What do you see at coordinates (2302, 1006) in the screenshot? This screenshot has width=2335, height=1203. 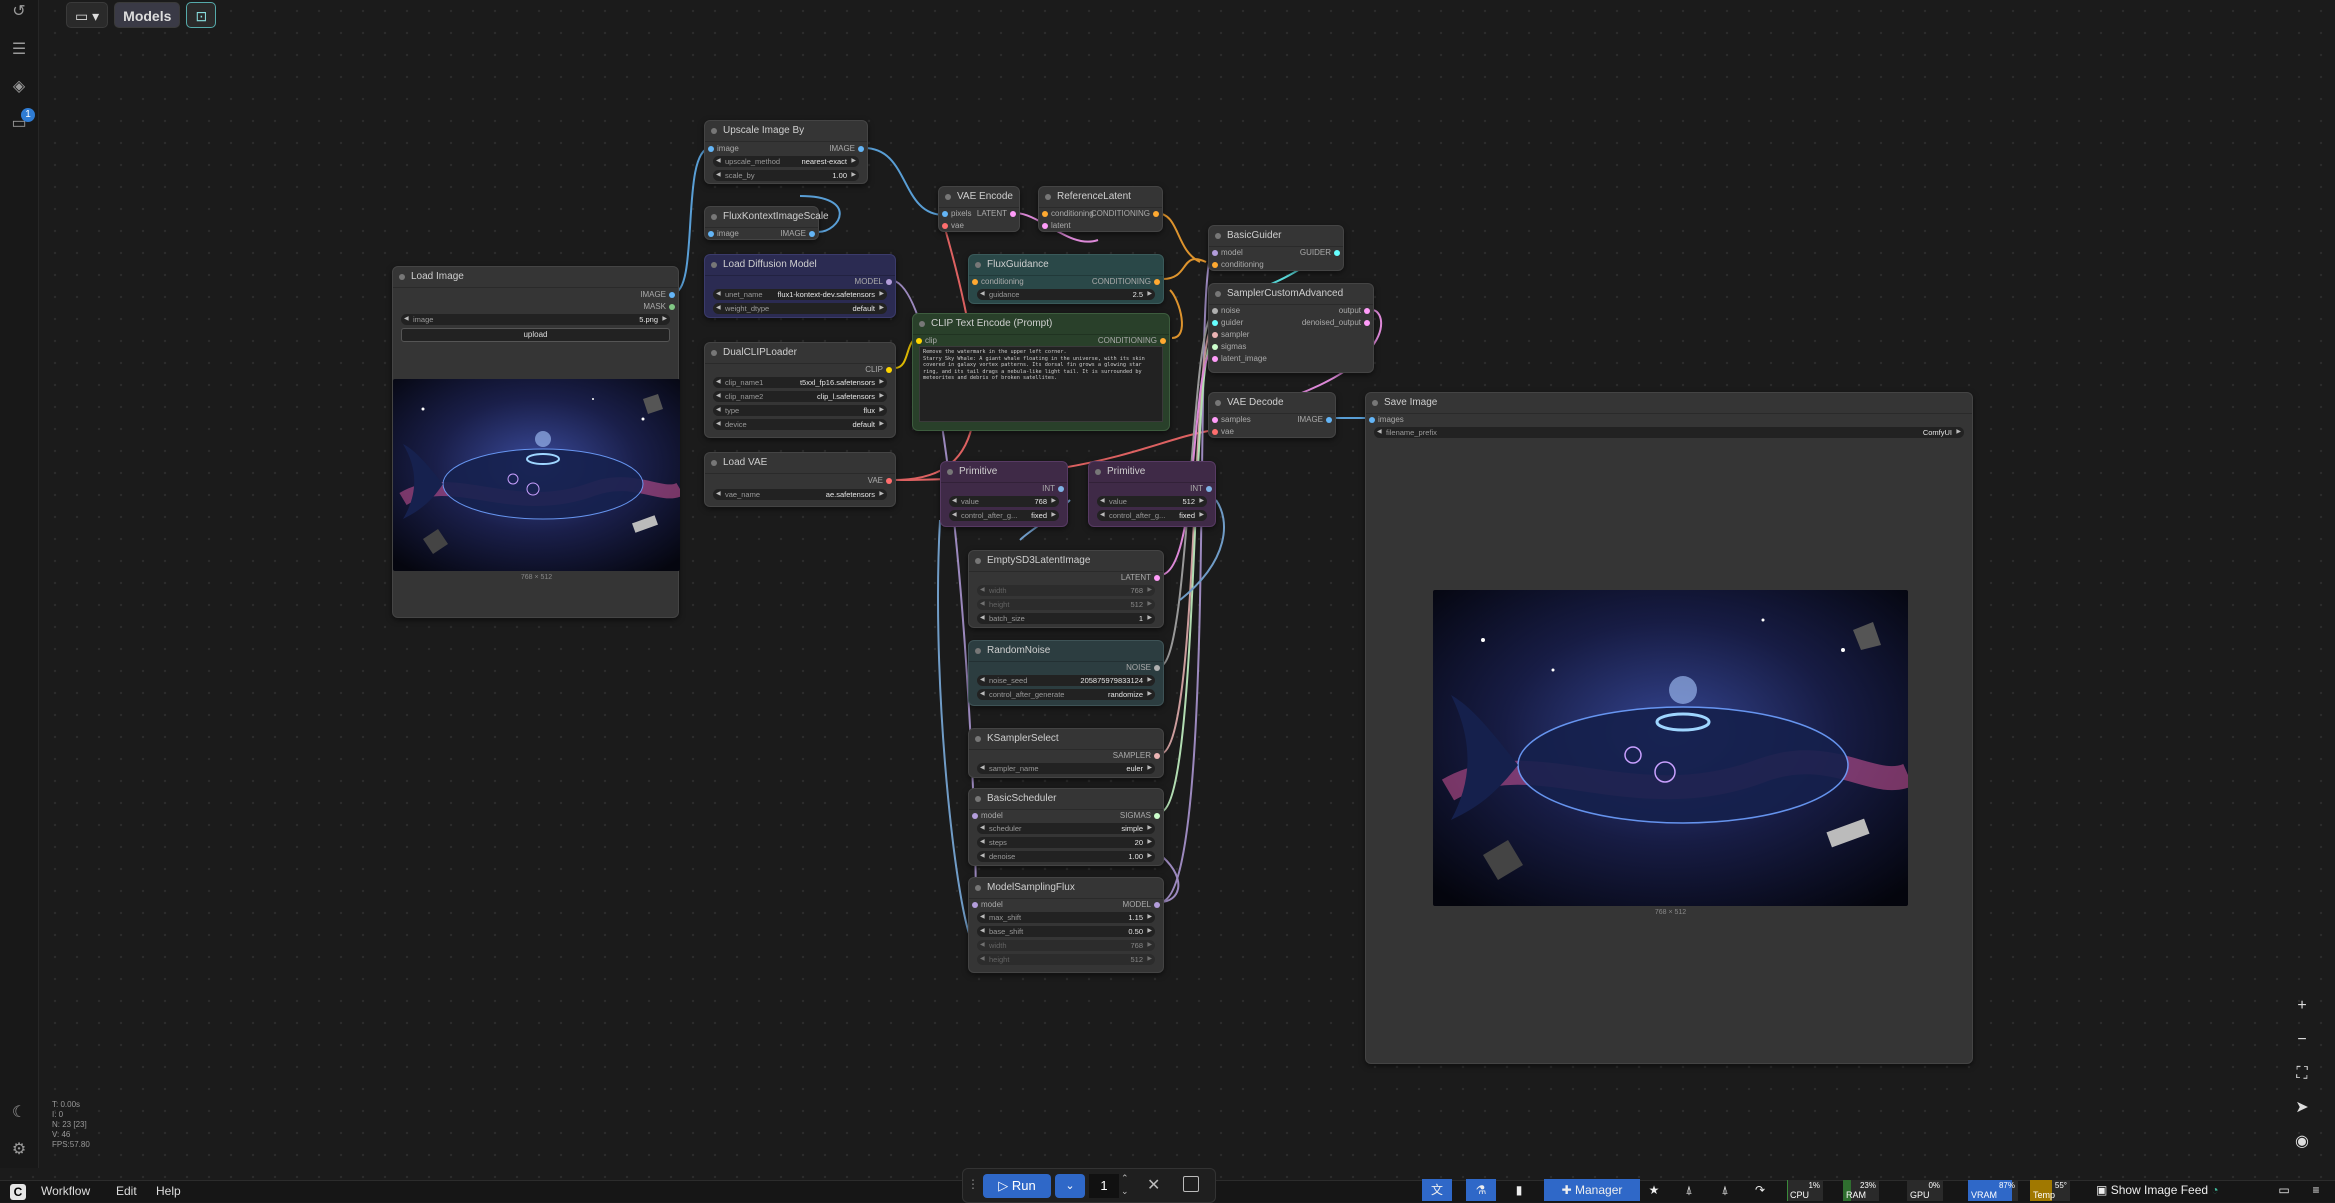 I see `zoom-in-icon: +` at bounding box center [2302, 1006].